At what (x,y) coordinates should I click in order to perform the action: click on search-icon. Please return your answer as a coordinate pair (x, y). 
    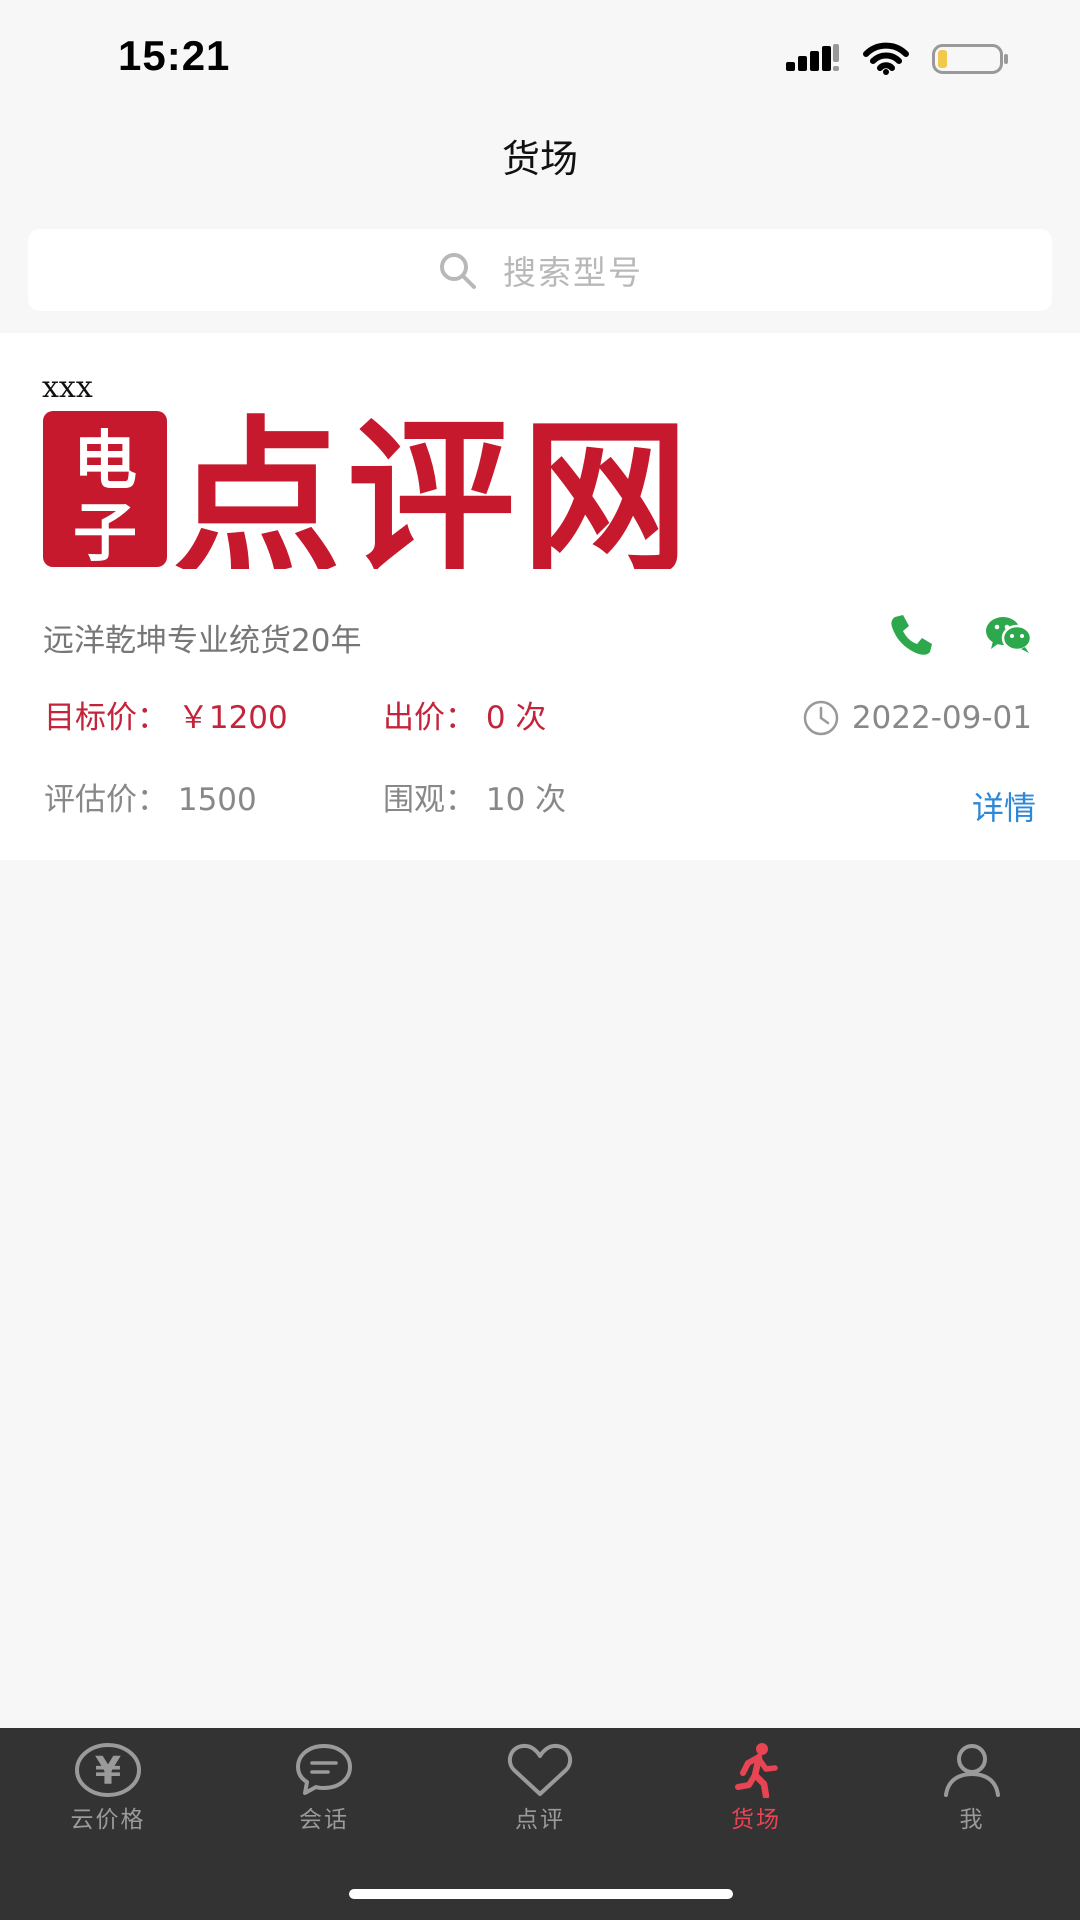
    Looking at the image, I should click on (458, 271).